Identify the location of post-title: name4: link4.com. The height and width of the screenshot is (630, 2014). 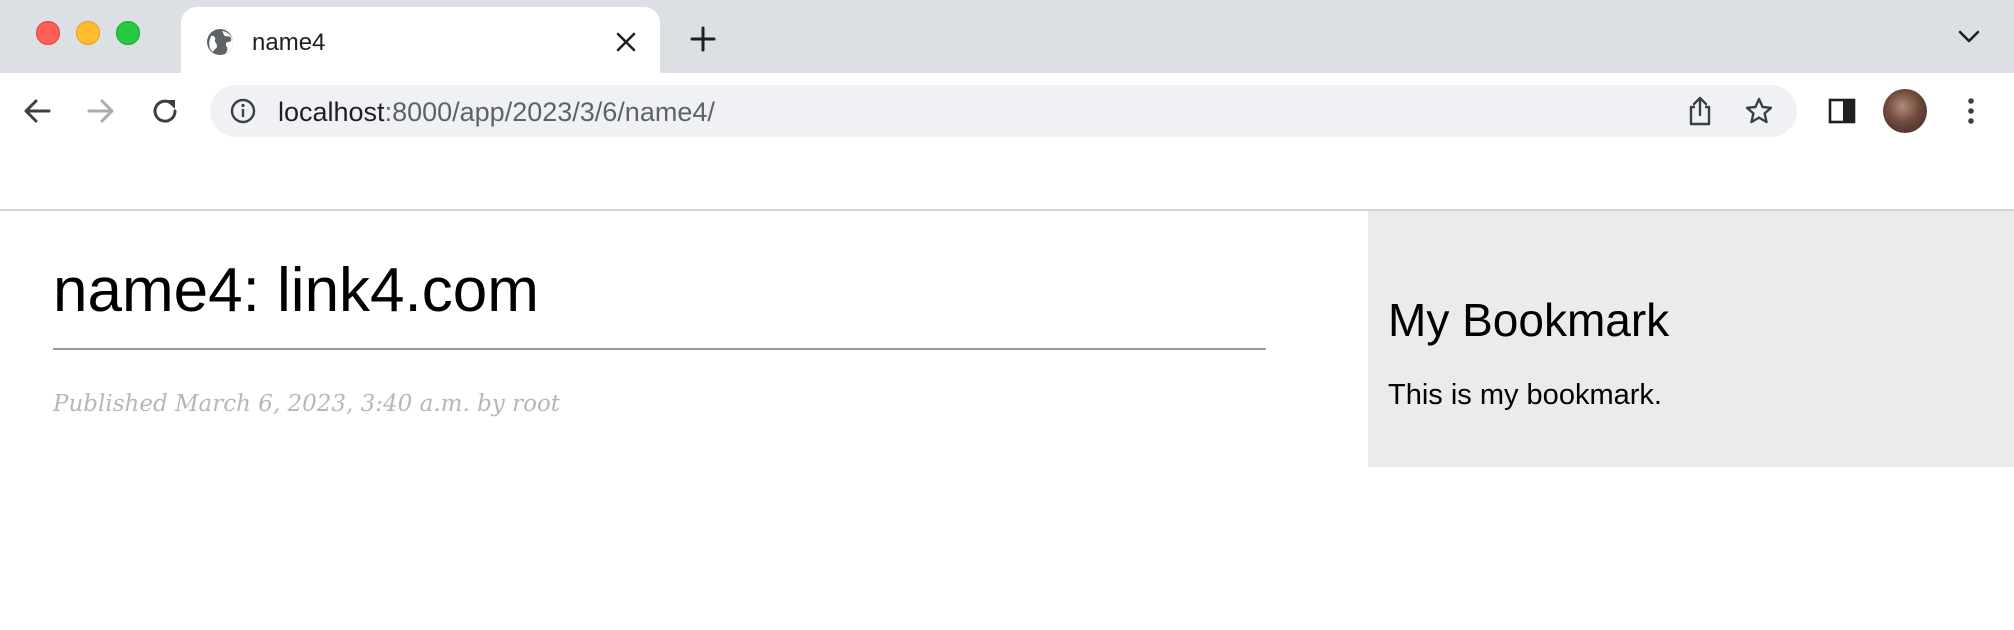
(296, 290).